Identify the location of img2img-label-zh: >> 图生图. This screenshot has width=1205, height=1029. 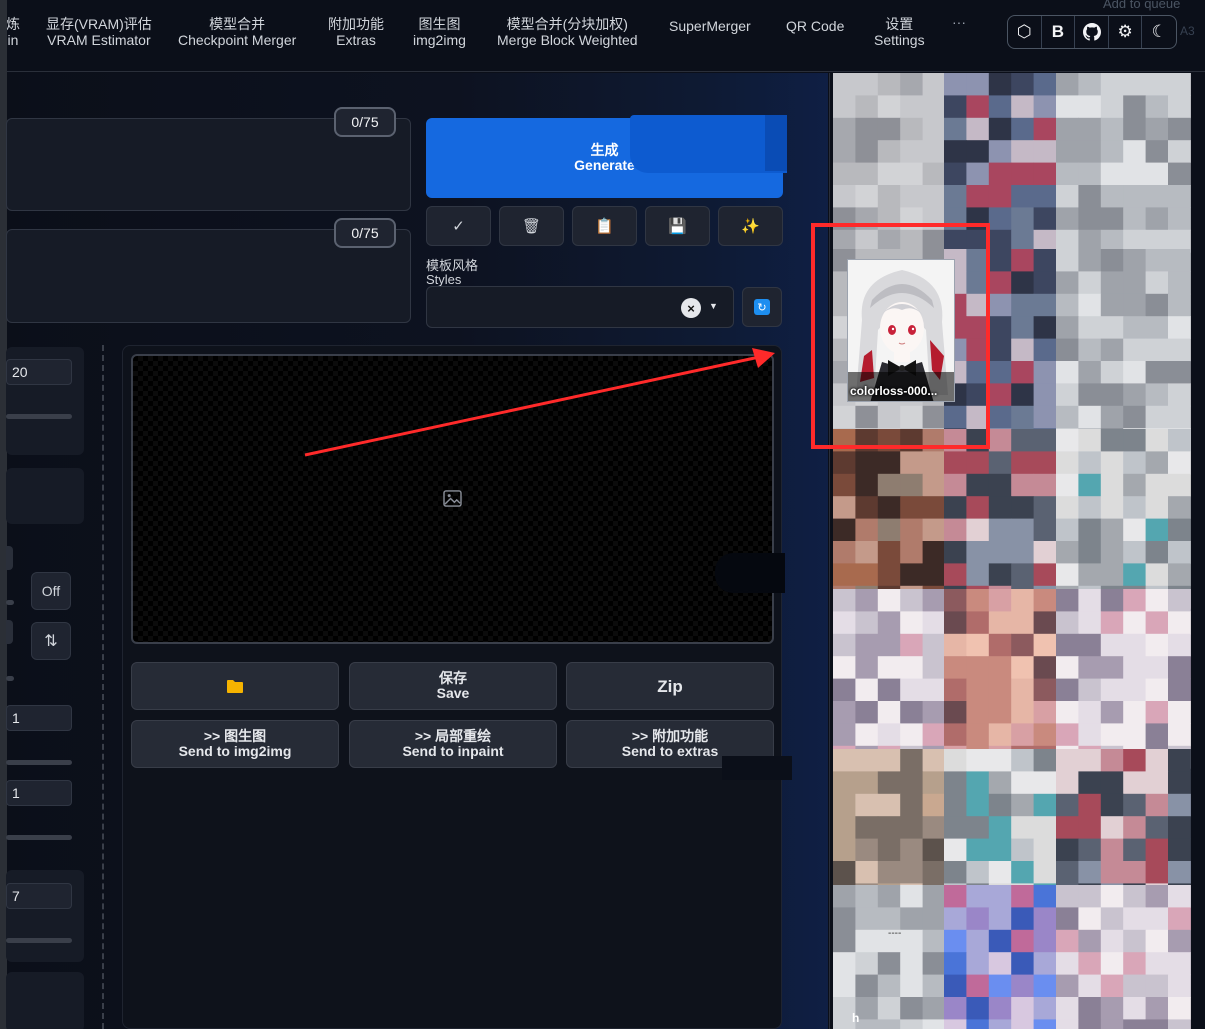
(235, 736).